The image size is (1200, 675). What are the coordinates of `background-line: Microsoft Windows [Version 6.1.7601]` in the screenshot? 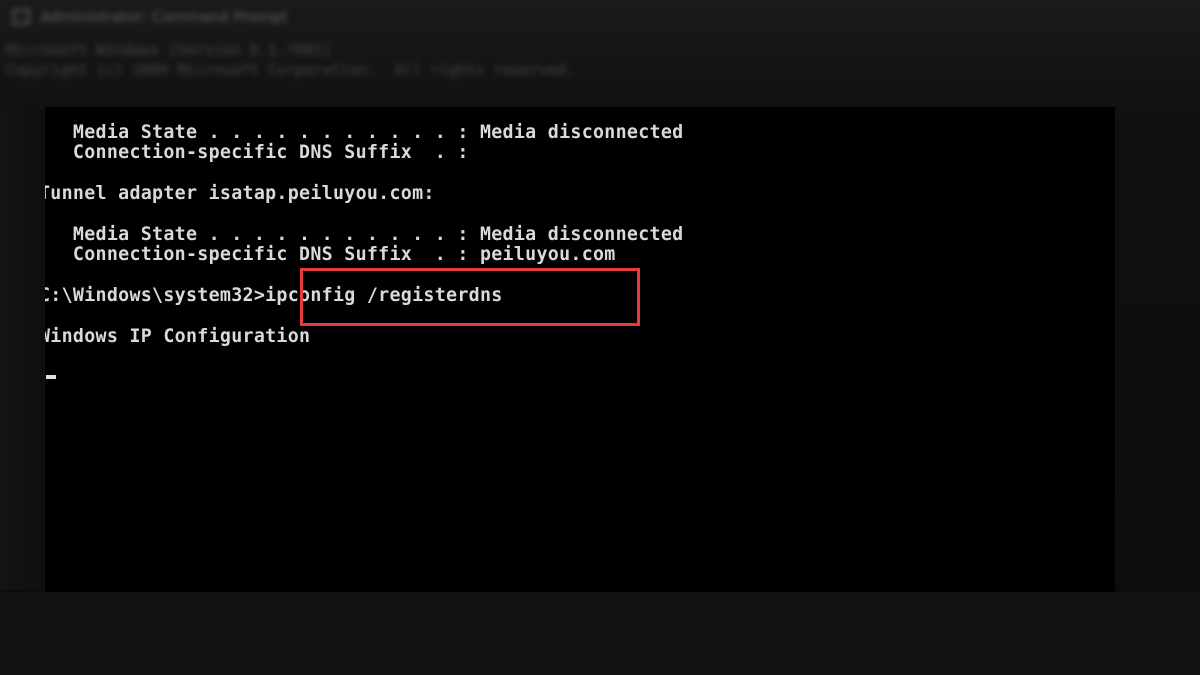 It's located at (169, 50).